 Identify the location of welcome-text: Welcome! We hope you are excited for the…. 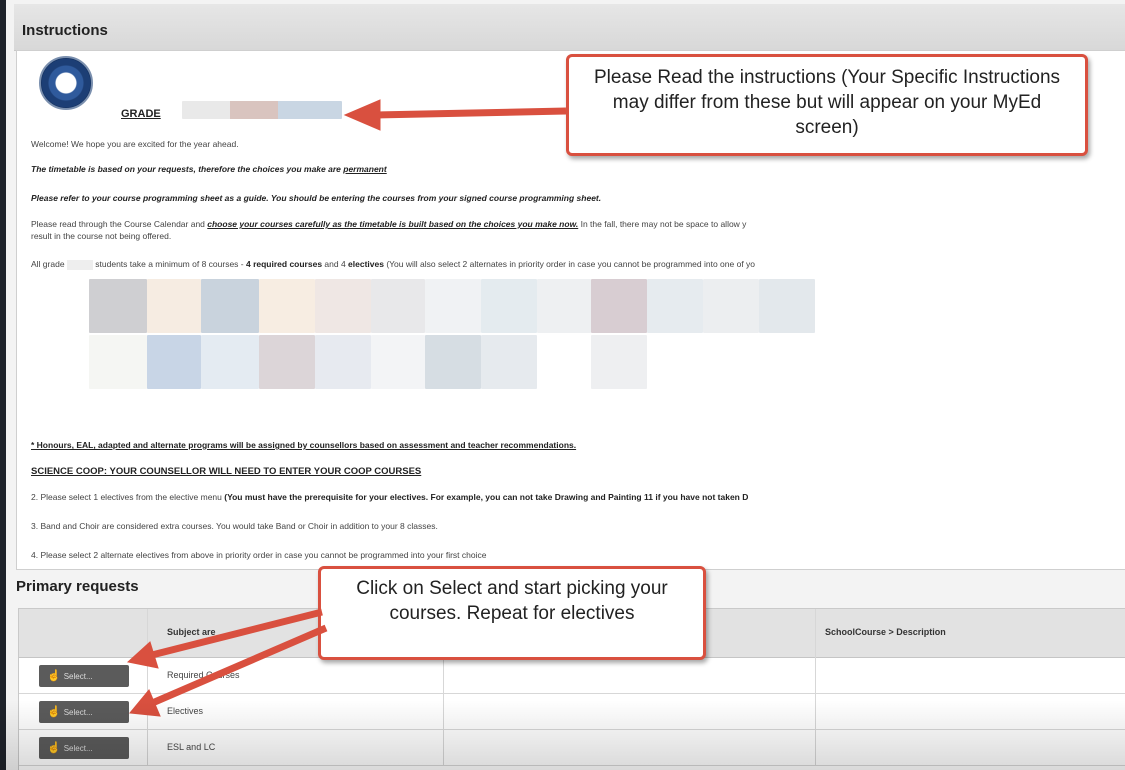
(135, 144).